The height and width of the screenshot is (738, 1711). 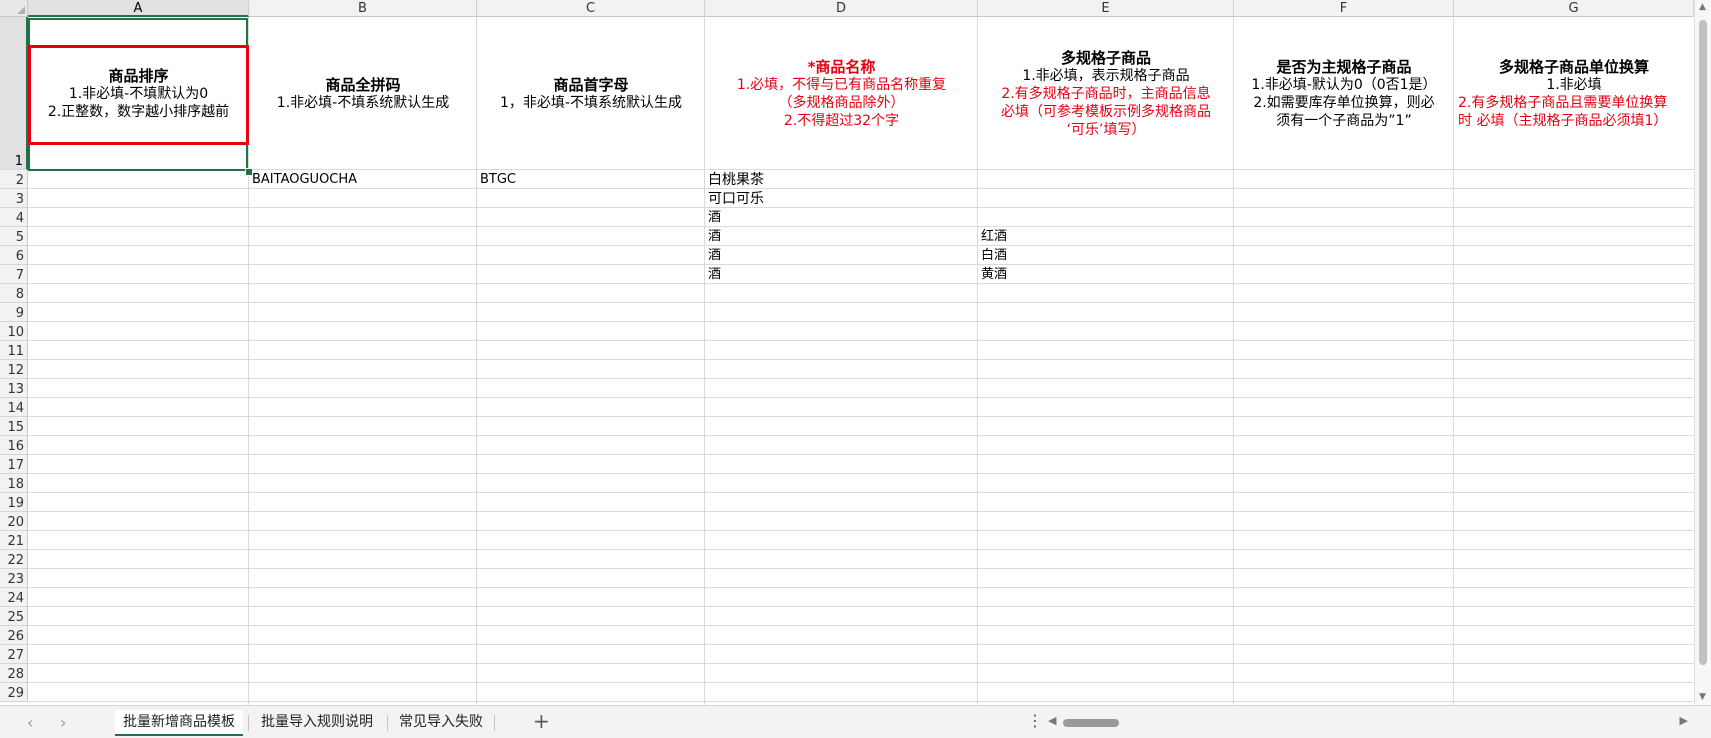 What do you see at coordinates (14, 179) in the screenshot?
I see `row-header-2: 2` at bounding box center [14, 179].